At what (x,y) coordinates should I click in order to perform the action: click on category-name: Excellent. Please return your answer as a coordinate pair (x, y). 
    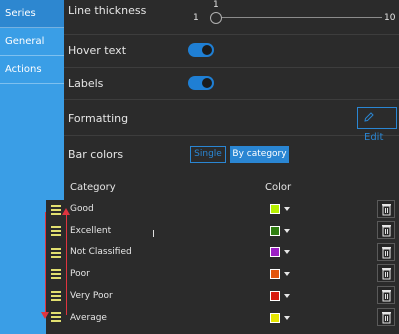
    Looking at the image, I should click on (91, 231).